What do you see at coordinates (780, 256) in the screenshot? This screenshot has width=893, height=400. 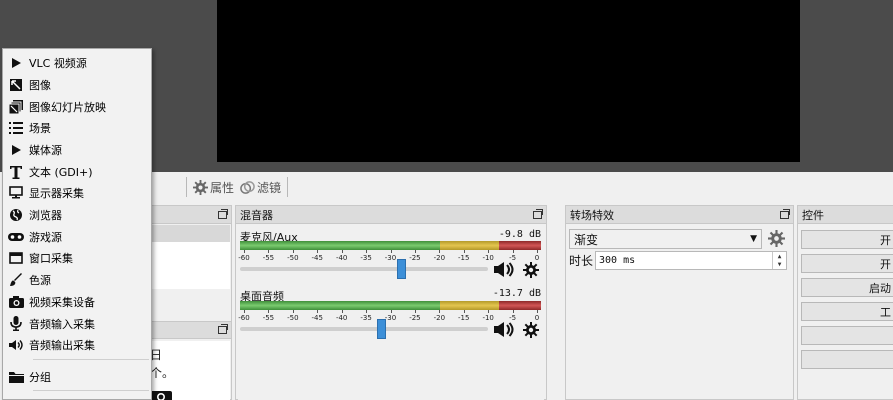 I see `chevron-up-icon: ▲` at bounding box center [780, 256].